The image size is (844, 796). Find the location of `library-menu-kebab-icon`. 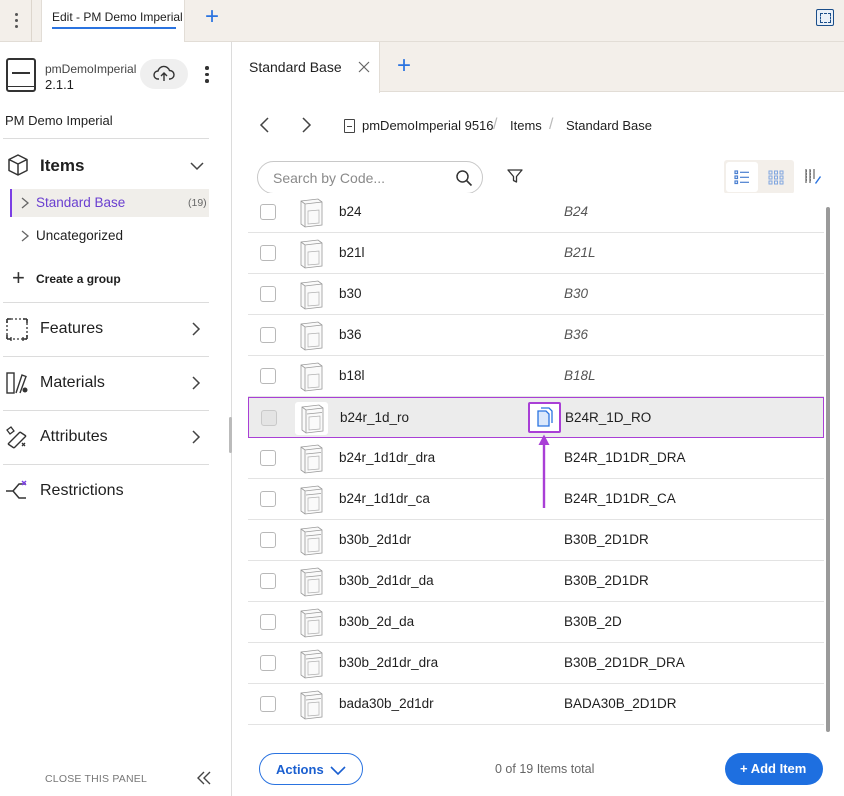

library-menu-kebab-icon is located at coordinates (207, 75).